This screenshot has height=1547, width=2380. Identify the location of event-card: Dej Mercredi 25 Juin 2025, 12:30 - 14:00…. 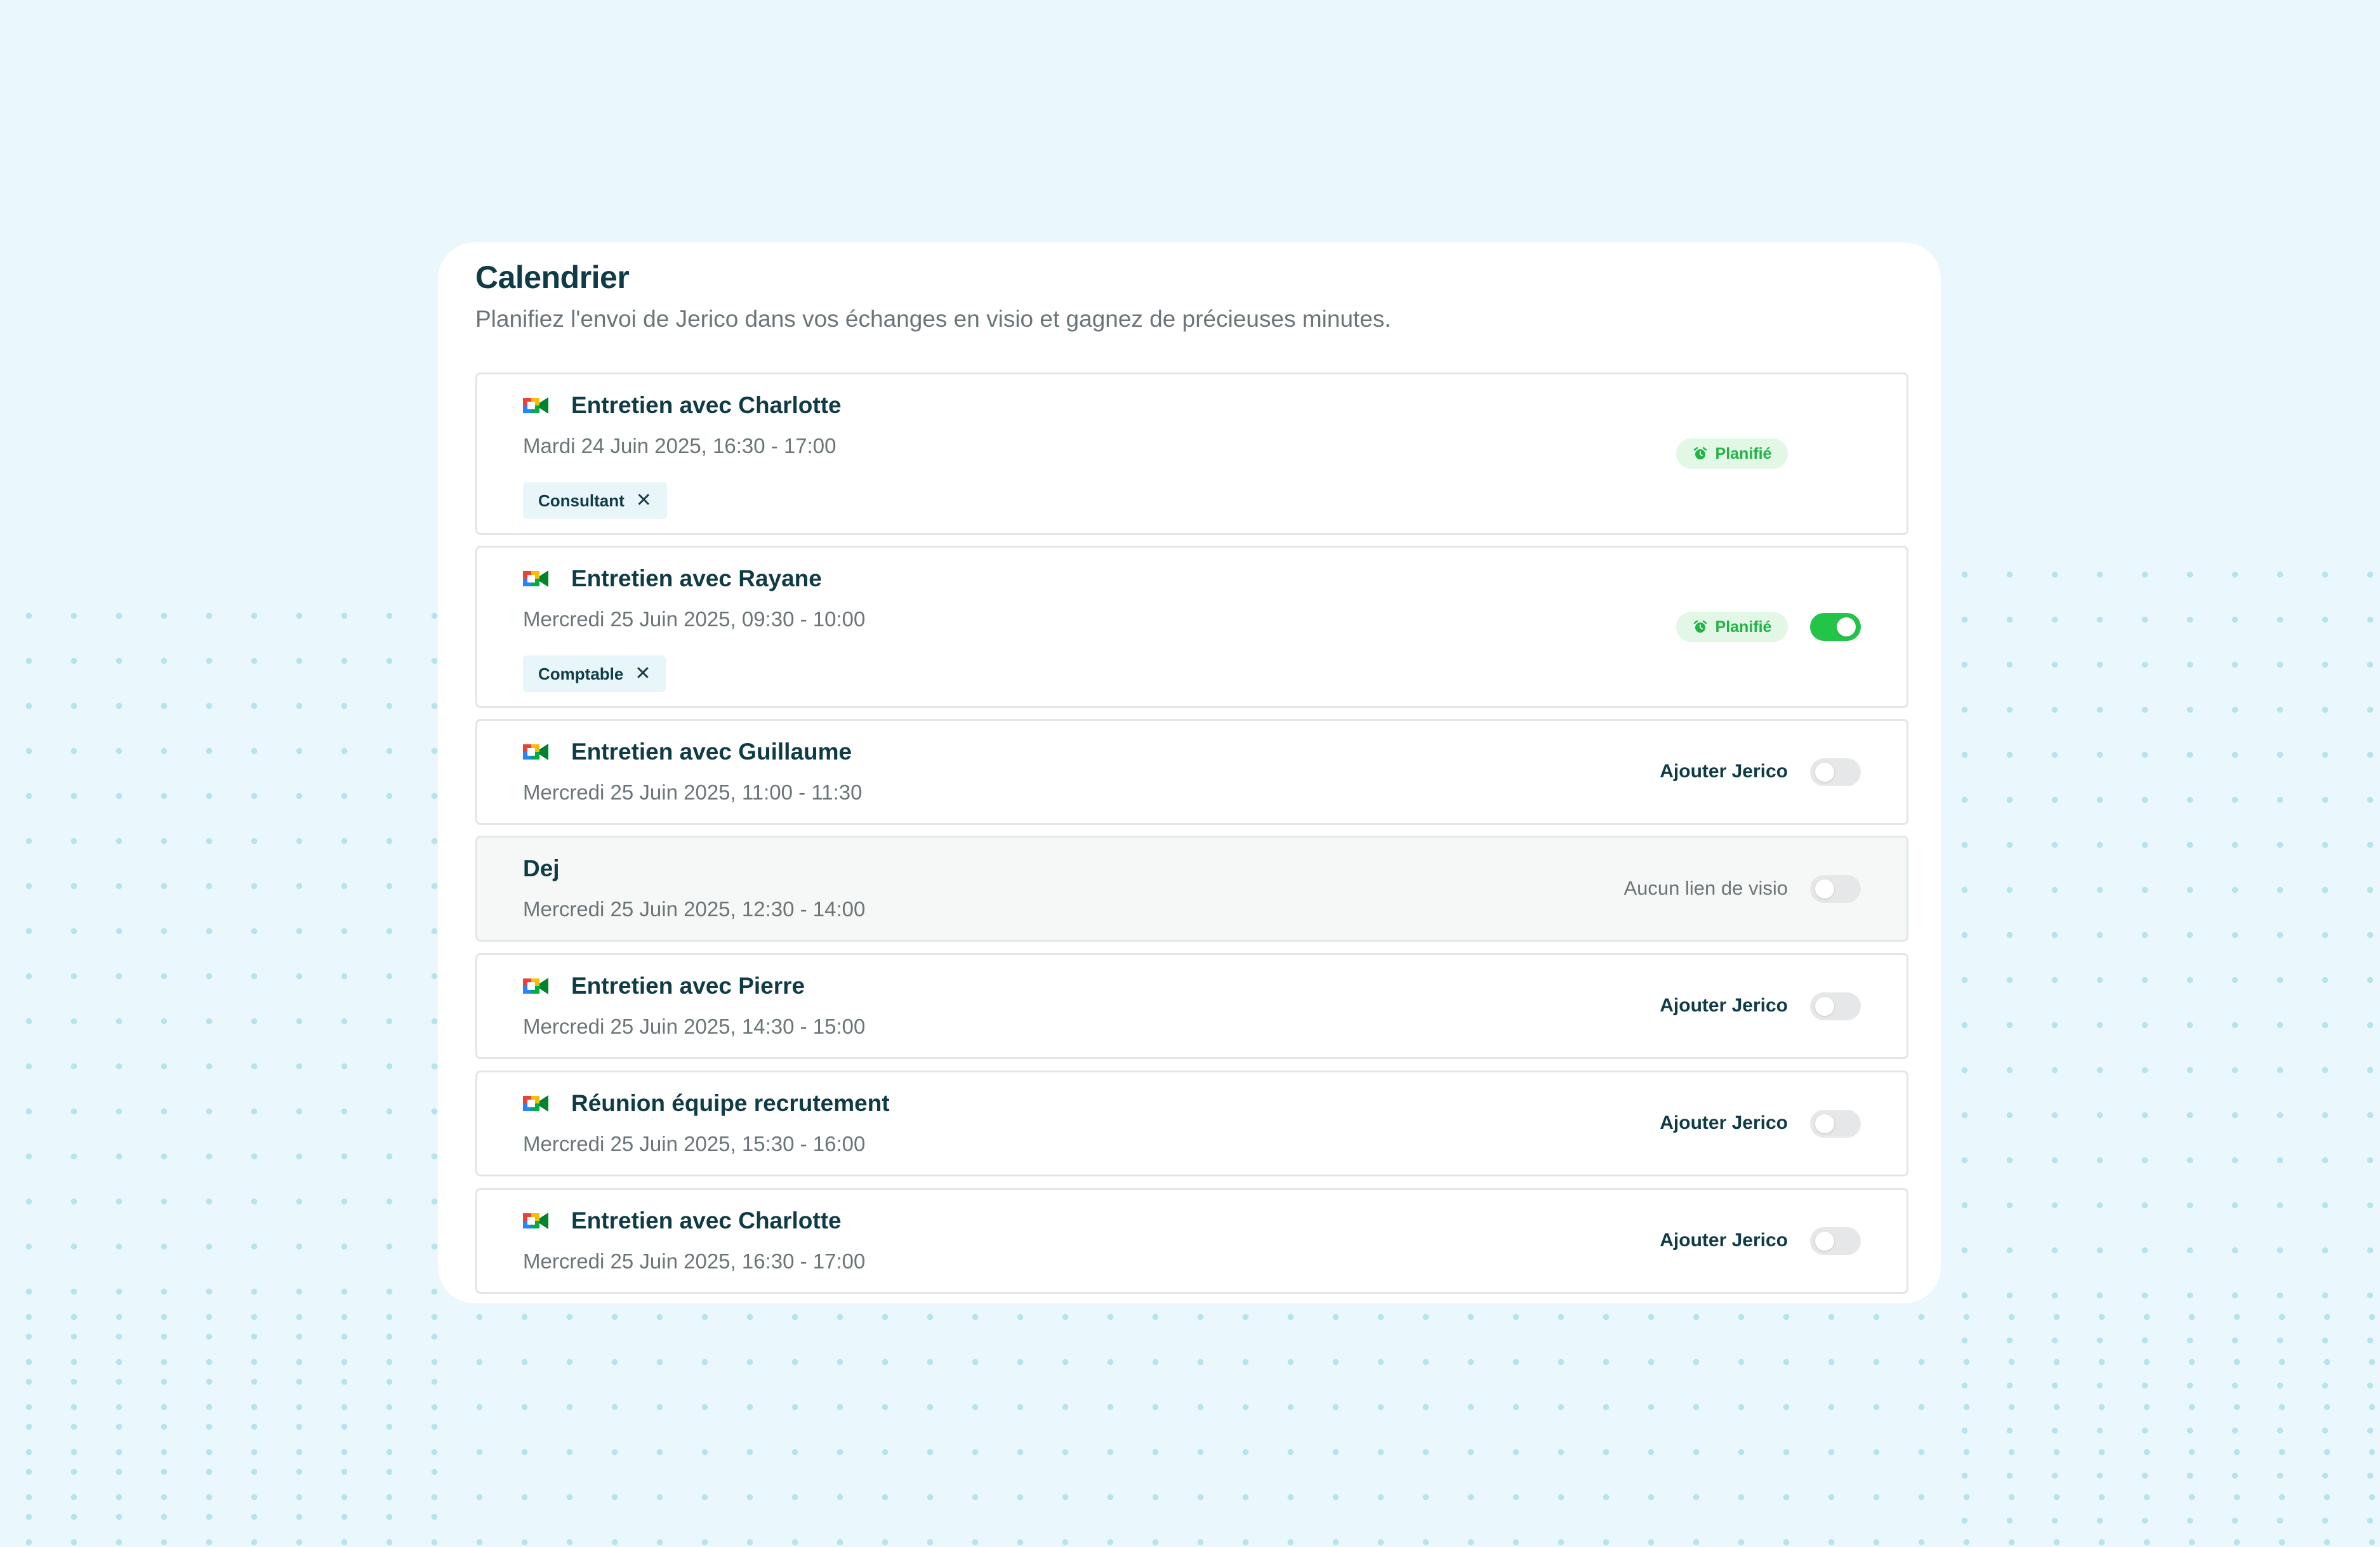
(1191, 889).